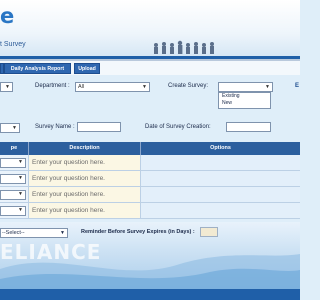 The image size is (320, 300). What do you see at coordinates (81, 87) in the screenshot?
I see `department-value: All` at bounding box center [81, 87].